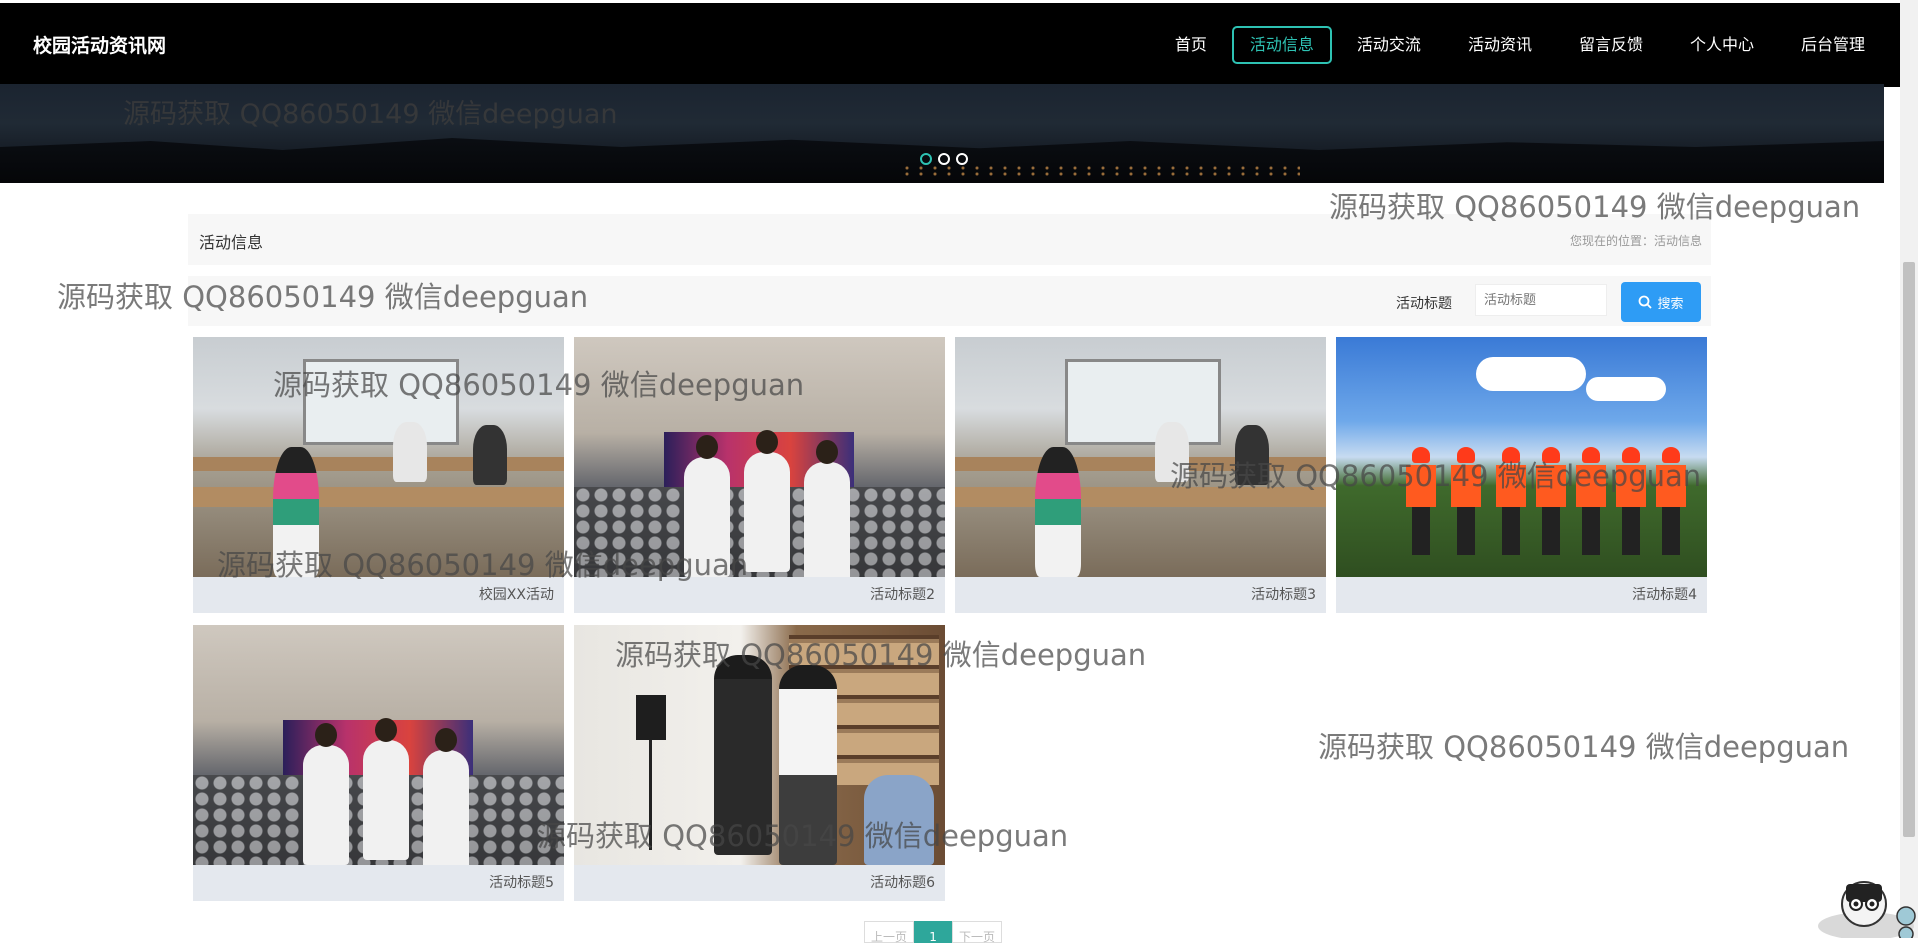 The width and height of the screenshot is (1918, 952). Describe the element at coordinates (1500, 45) in the screenshot. I see `nav-item-activity-news: 活动资讯` at that location.